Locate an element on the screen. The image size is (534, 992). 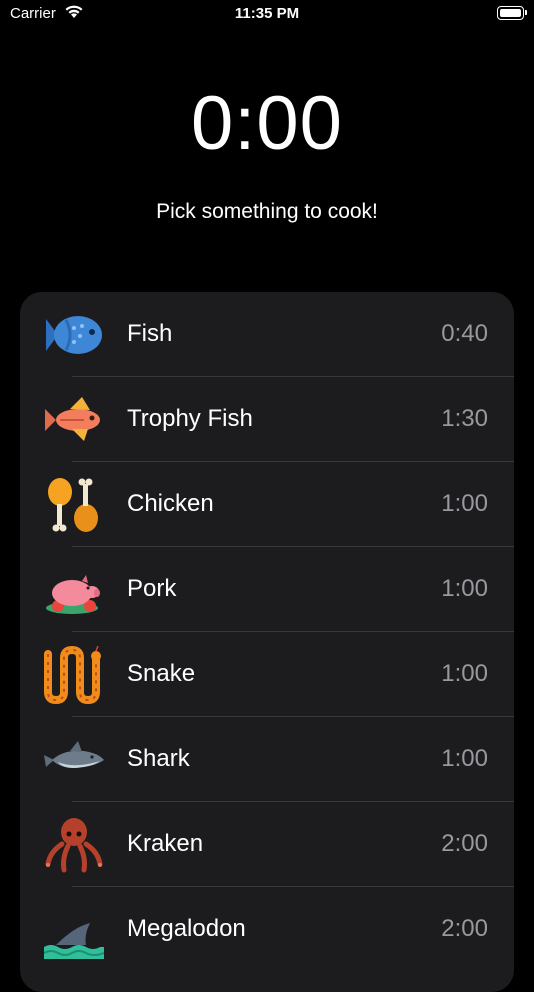
fish-icon is located at coordinates (74, 335).